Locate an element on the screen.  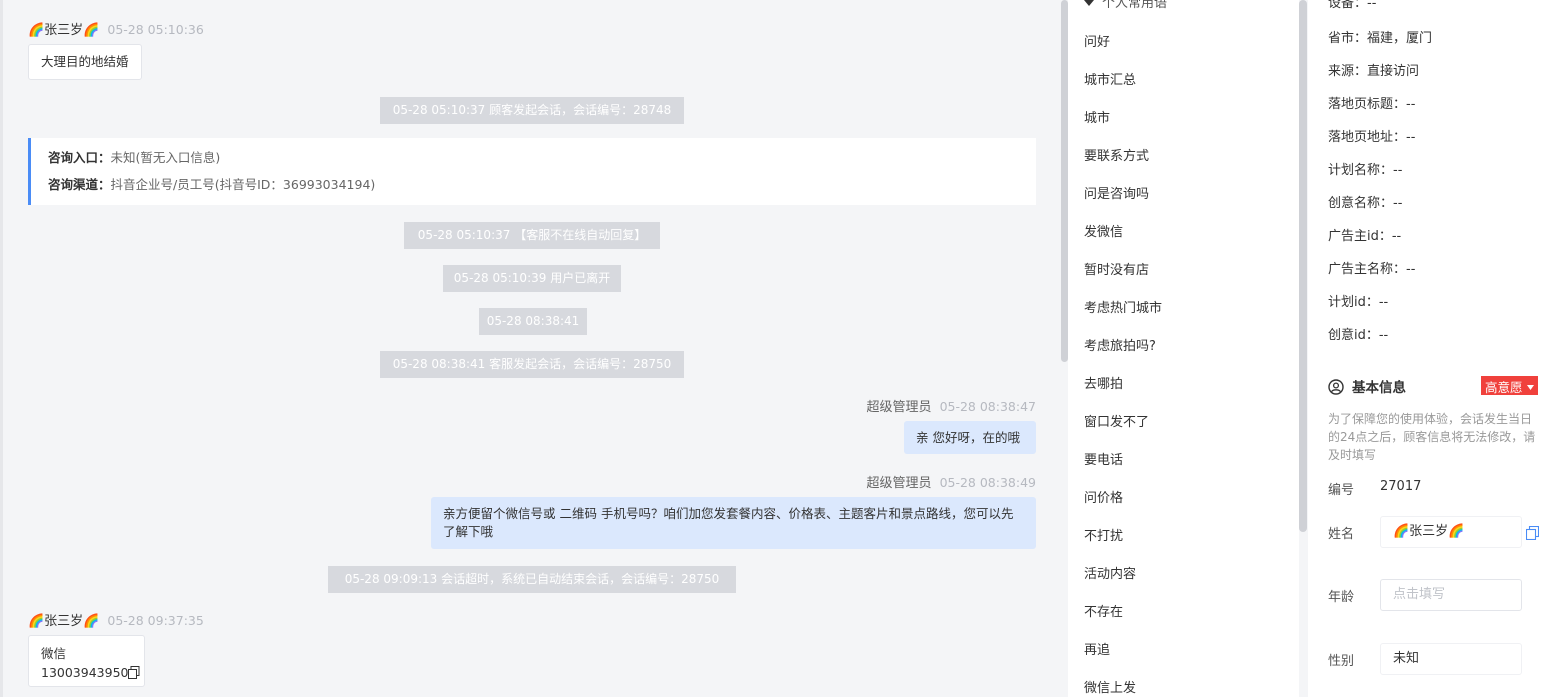
intent-tag-label: 高意愿 is located at coordinates (1504, 387).